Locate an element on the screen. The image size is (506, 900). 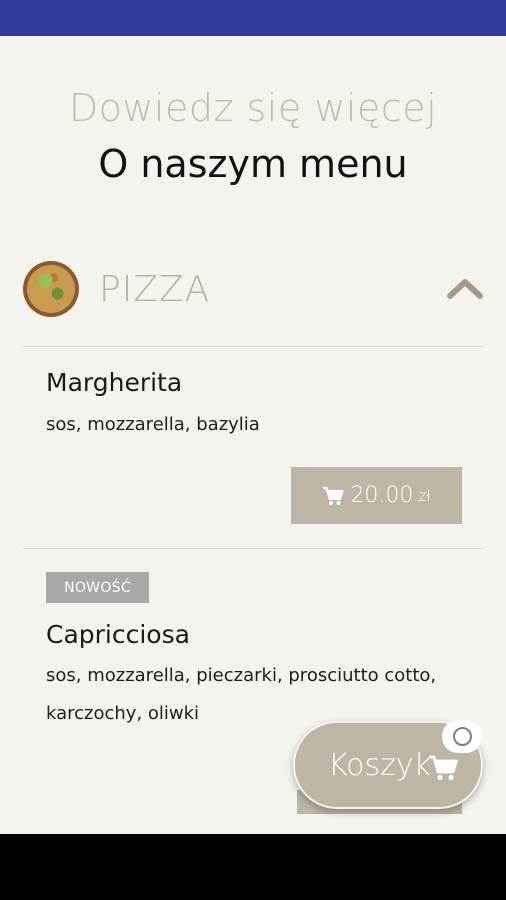
price-currency: zł is located at coordinates (424, 495).